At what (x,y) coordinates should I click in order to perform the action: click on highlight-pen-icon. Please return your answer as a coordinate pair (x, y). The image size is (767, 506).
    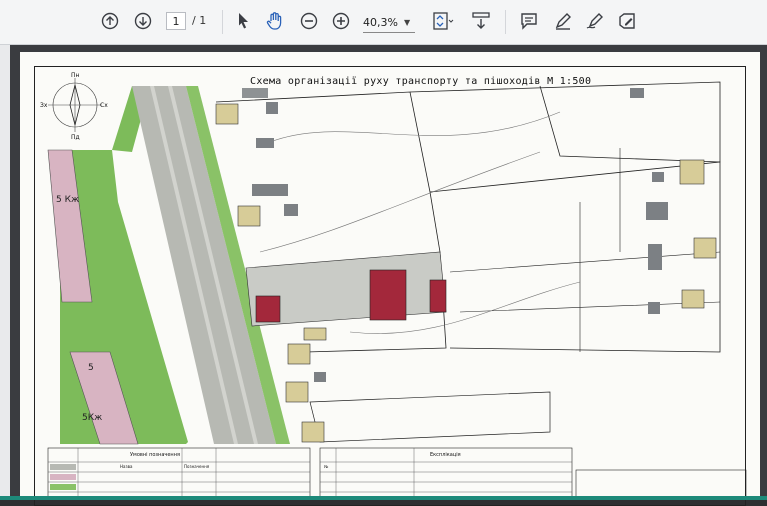
    Looking at the image, I should click on (563, 21).